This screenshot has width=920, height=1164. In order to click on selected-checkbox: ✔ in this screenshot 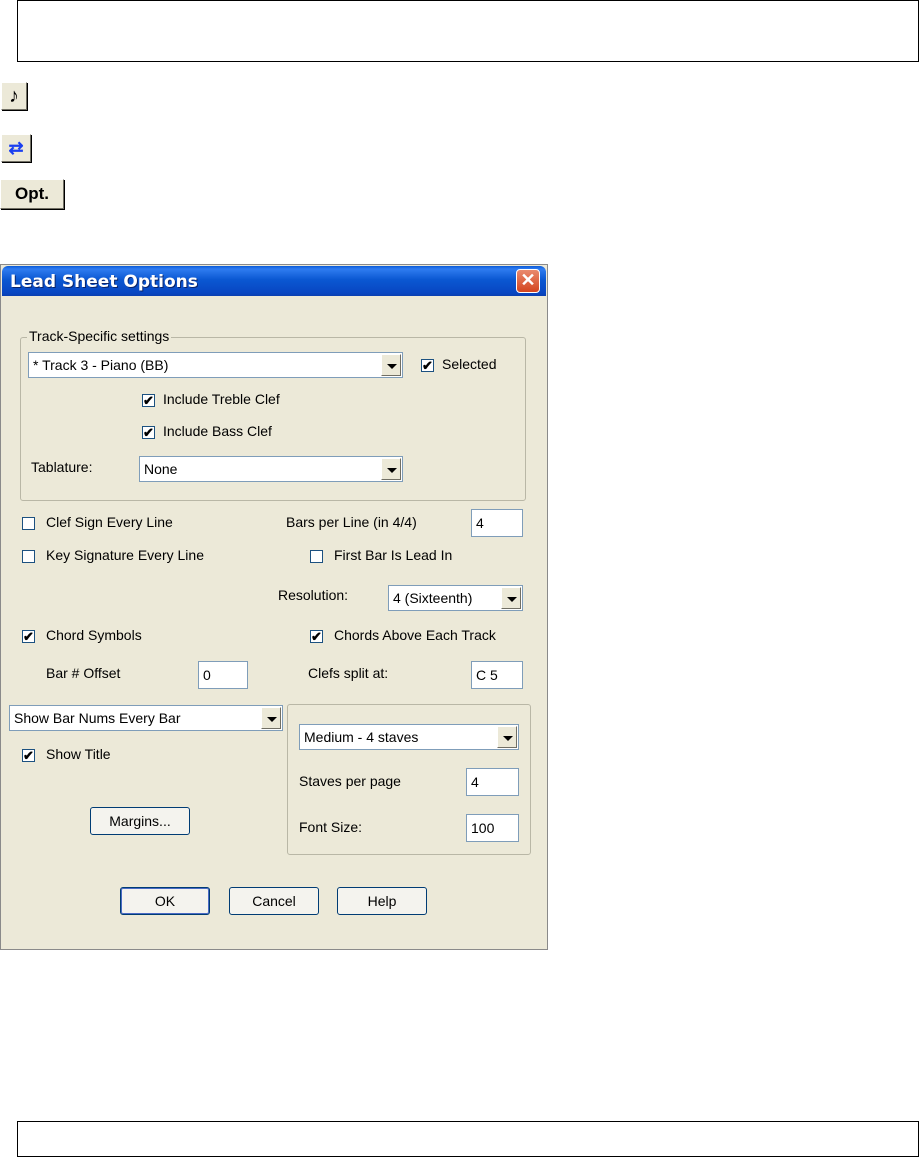, I will do `click(427, 365)`.